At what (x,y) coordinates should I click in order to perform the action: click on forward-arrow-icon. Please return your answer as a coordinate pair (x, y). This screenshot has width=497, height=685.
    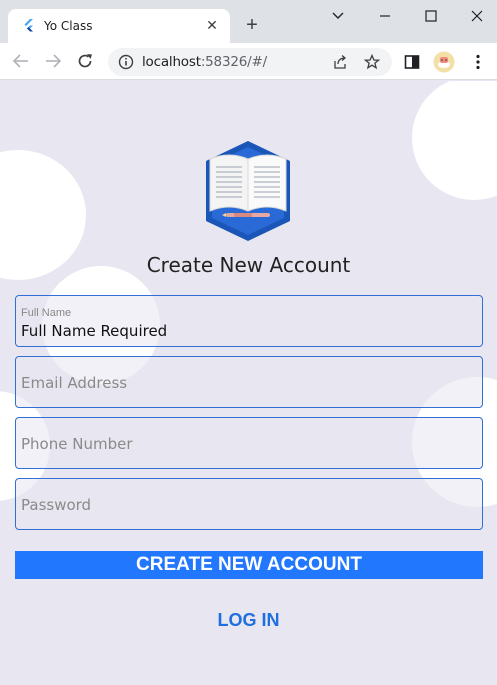
    Looking at the image, I should click on (53, 61).